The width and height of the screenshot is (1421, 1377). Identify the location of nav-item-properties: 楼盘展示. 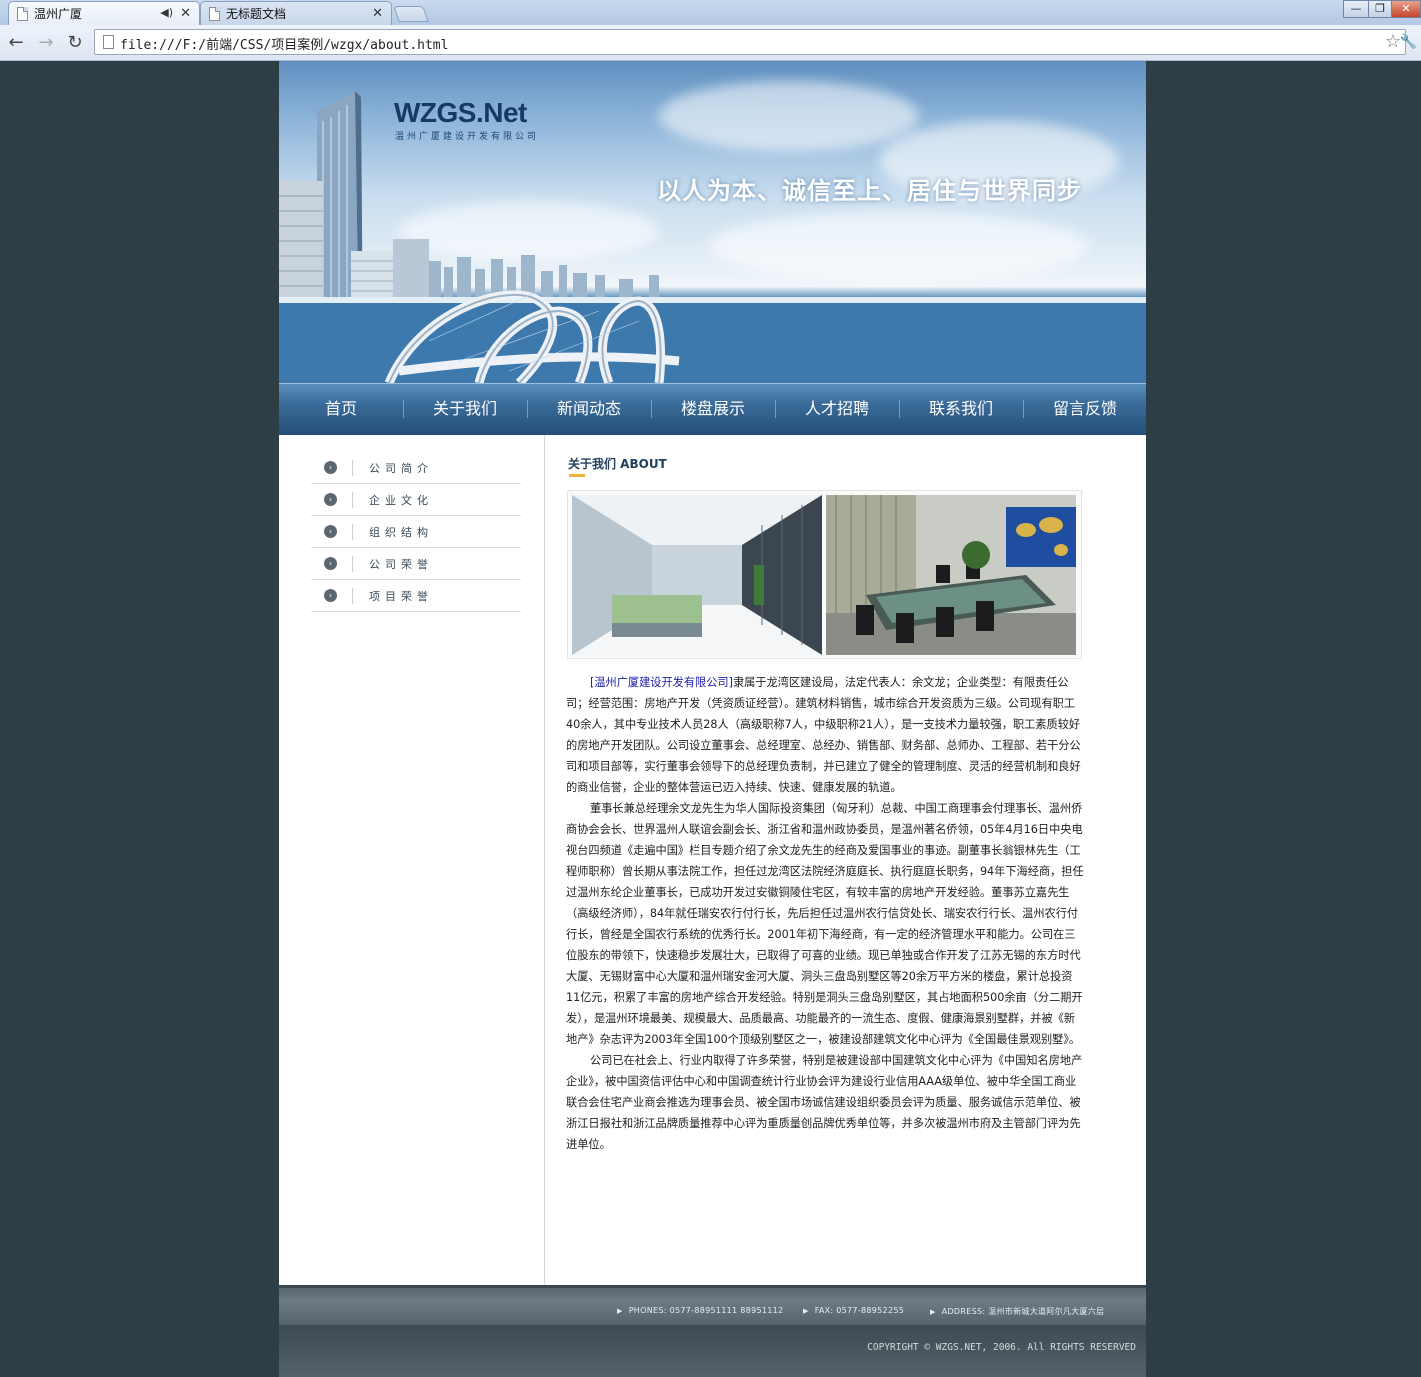
(713, 409).